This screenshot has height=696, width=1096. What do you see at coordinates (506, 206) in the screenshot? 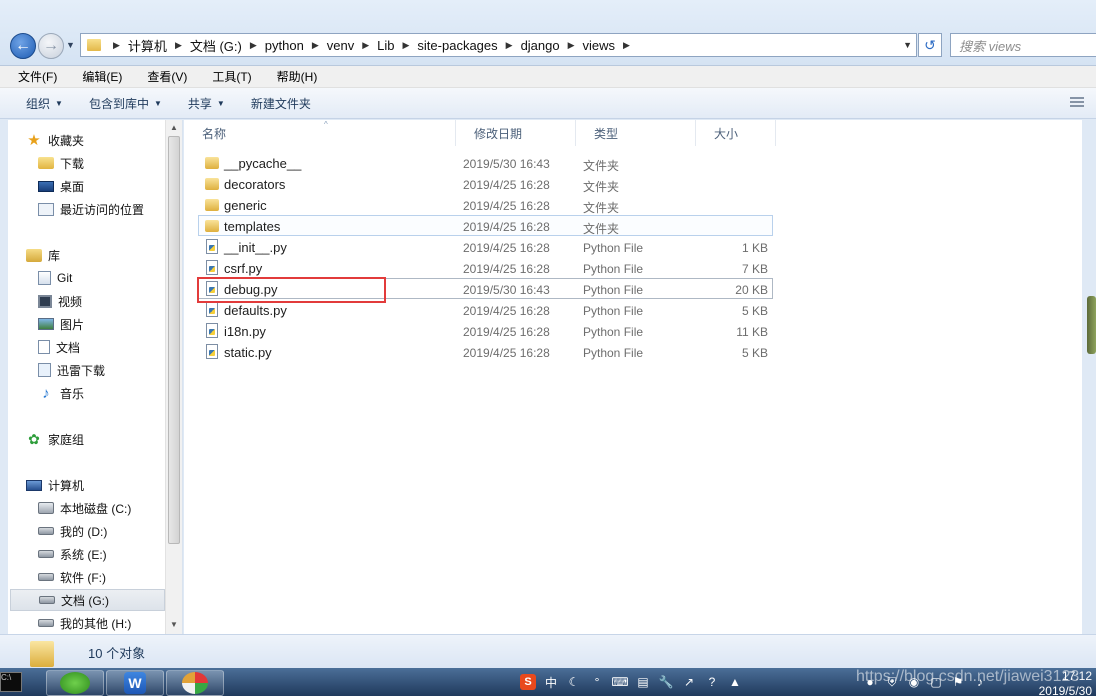
I see `file-modified: 2019/4/25 16:28` at bounding box center [506, 206].